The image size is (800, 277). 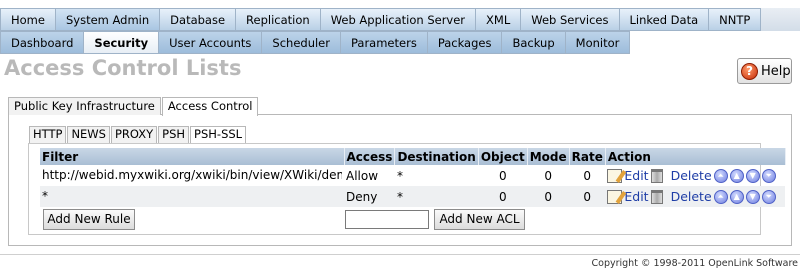 I want to click on nav-tab-web-services: Web Services, so click(x=570, y=19).